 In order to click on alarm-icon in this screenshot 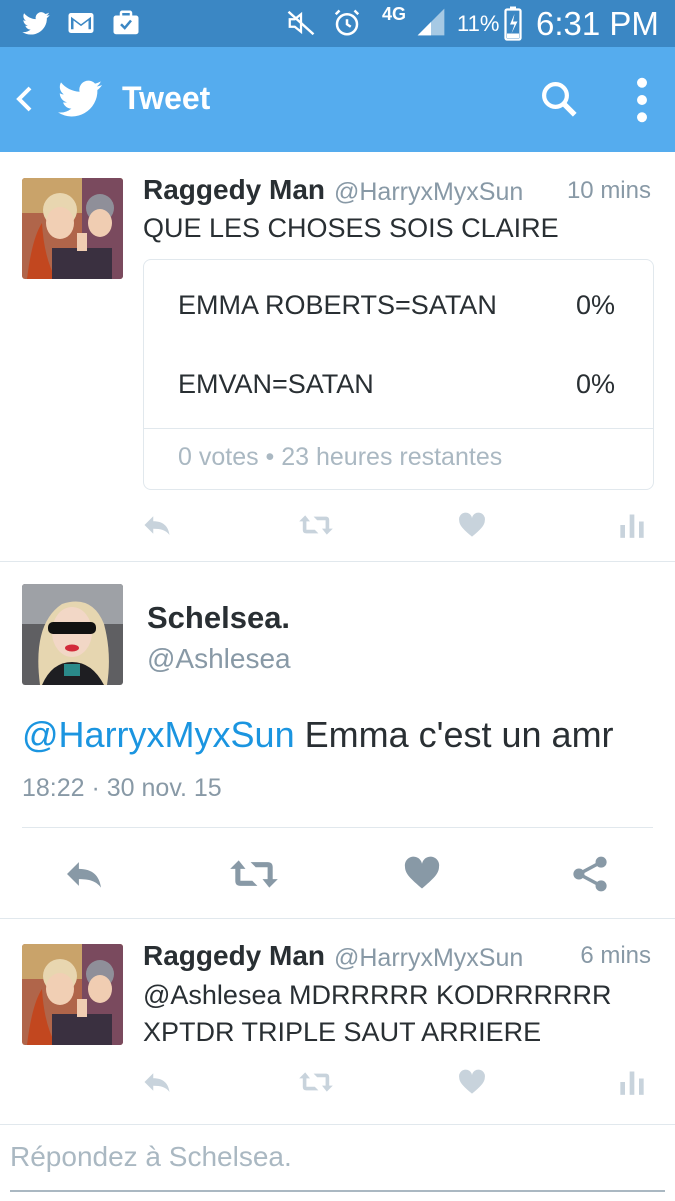, I will do `click(347, 22)`.